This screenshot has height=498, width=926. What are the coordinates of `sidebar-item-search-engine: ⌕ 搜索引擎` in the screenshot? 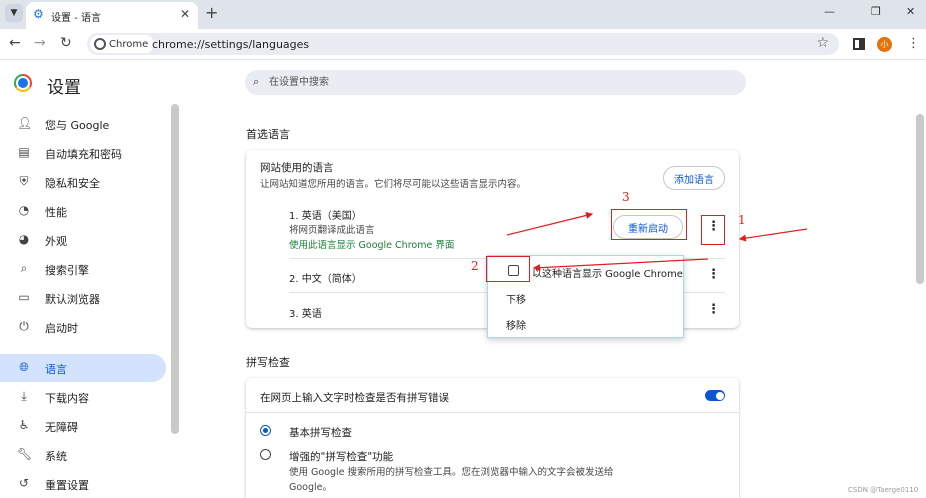 It's located at (83, 269).